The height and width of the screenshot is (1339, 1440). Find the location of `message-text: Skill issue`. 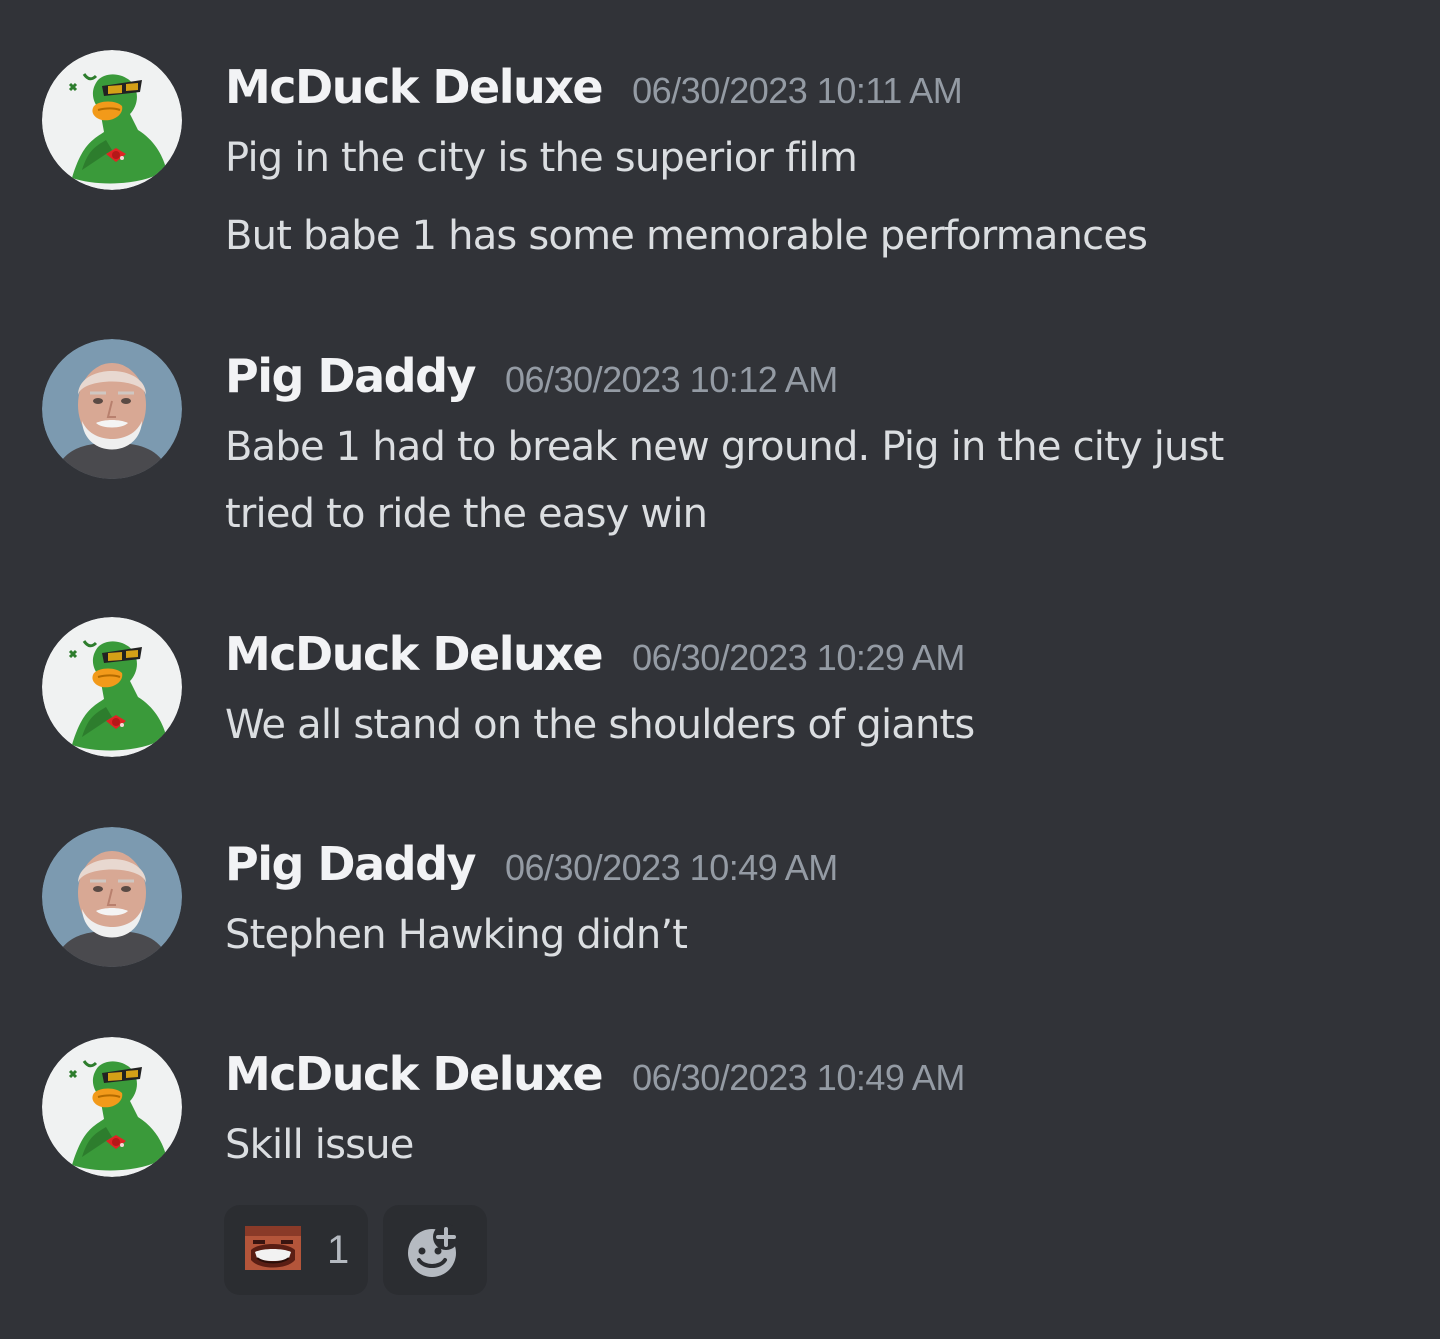

message-text: Skill issue is located at coordinates (319, 1145).